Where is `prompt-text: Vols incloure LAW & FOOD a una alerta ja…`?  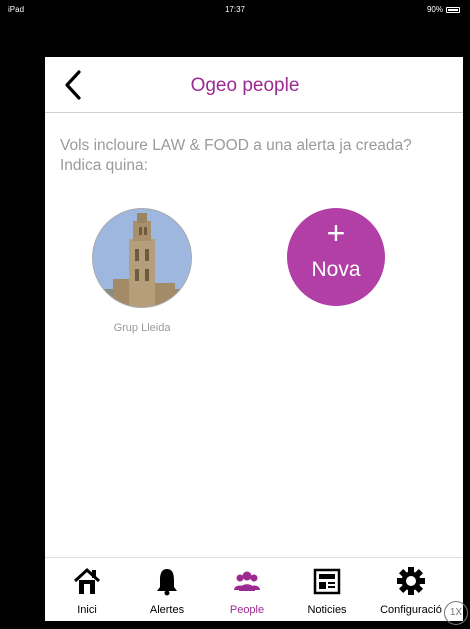 prompt-text: Vols incloure LAW & FOOD a una alerta ja… is located at coordinates (236, 155).